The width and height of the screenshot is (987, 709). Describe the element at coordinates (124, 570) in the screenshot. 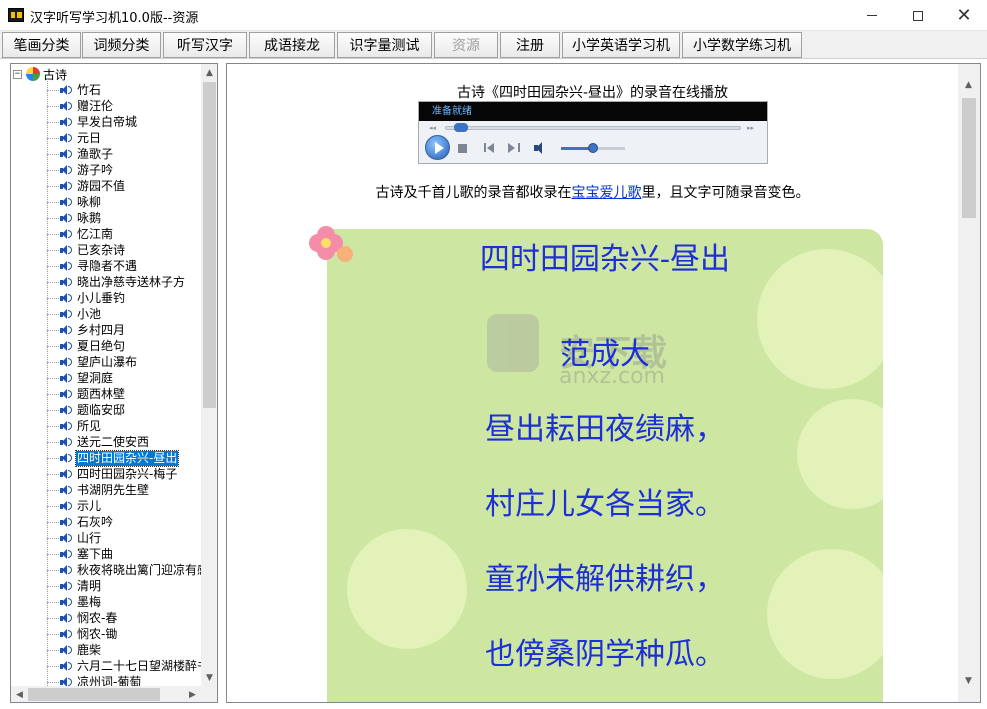

I see `tree-item: 秋夜将晓出篱门迎凉有感` at that location.